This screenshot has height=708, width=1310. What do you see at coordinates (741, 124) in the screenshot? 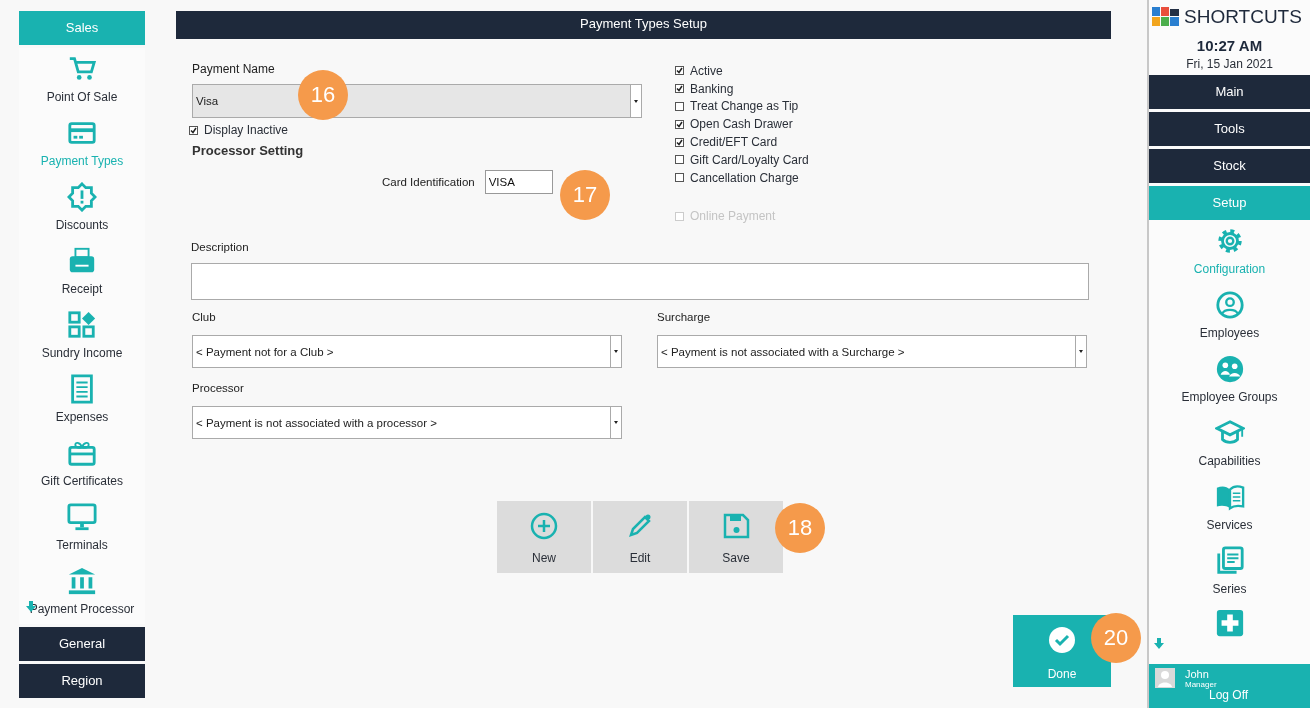
I see `checkbox-label: Open Cash Drawer` at bounding box center [741, 124].